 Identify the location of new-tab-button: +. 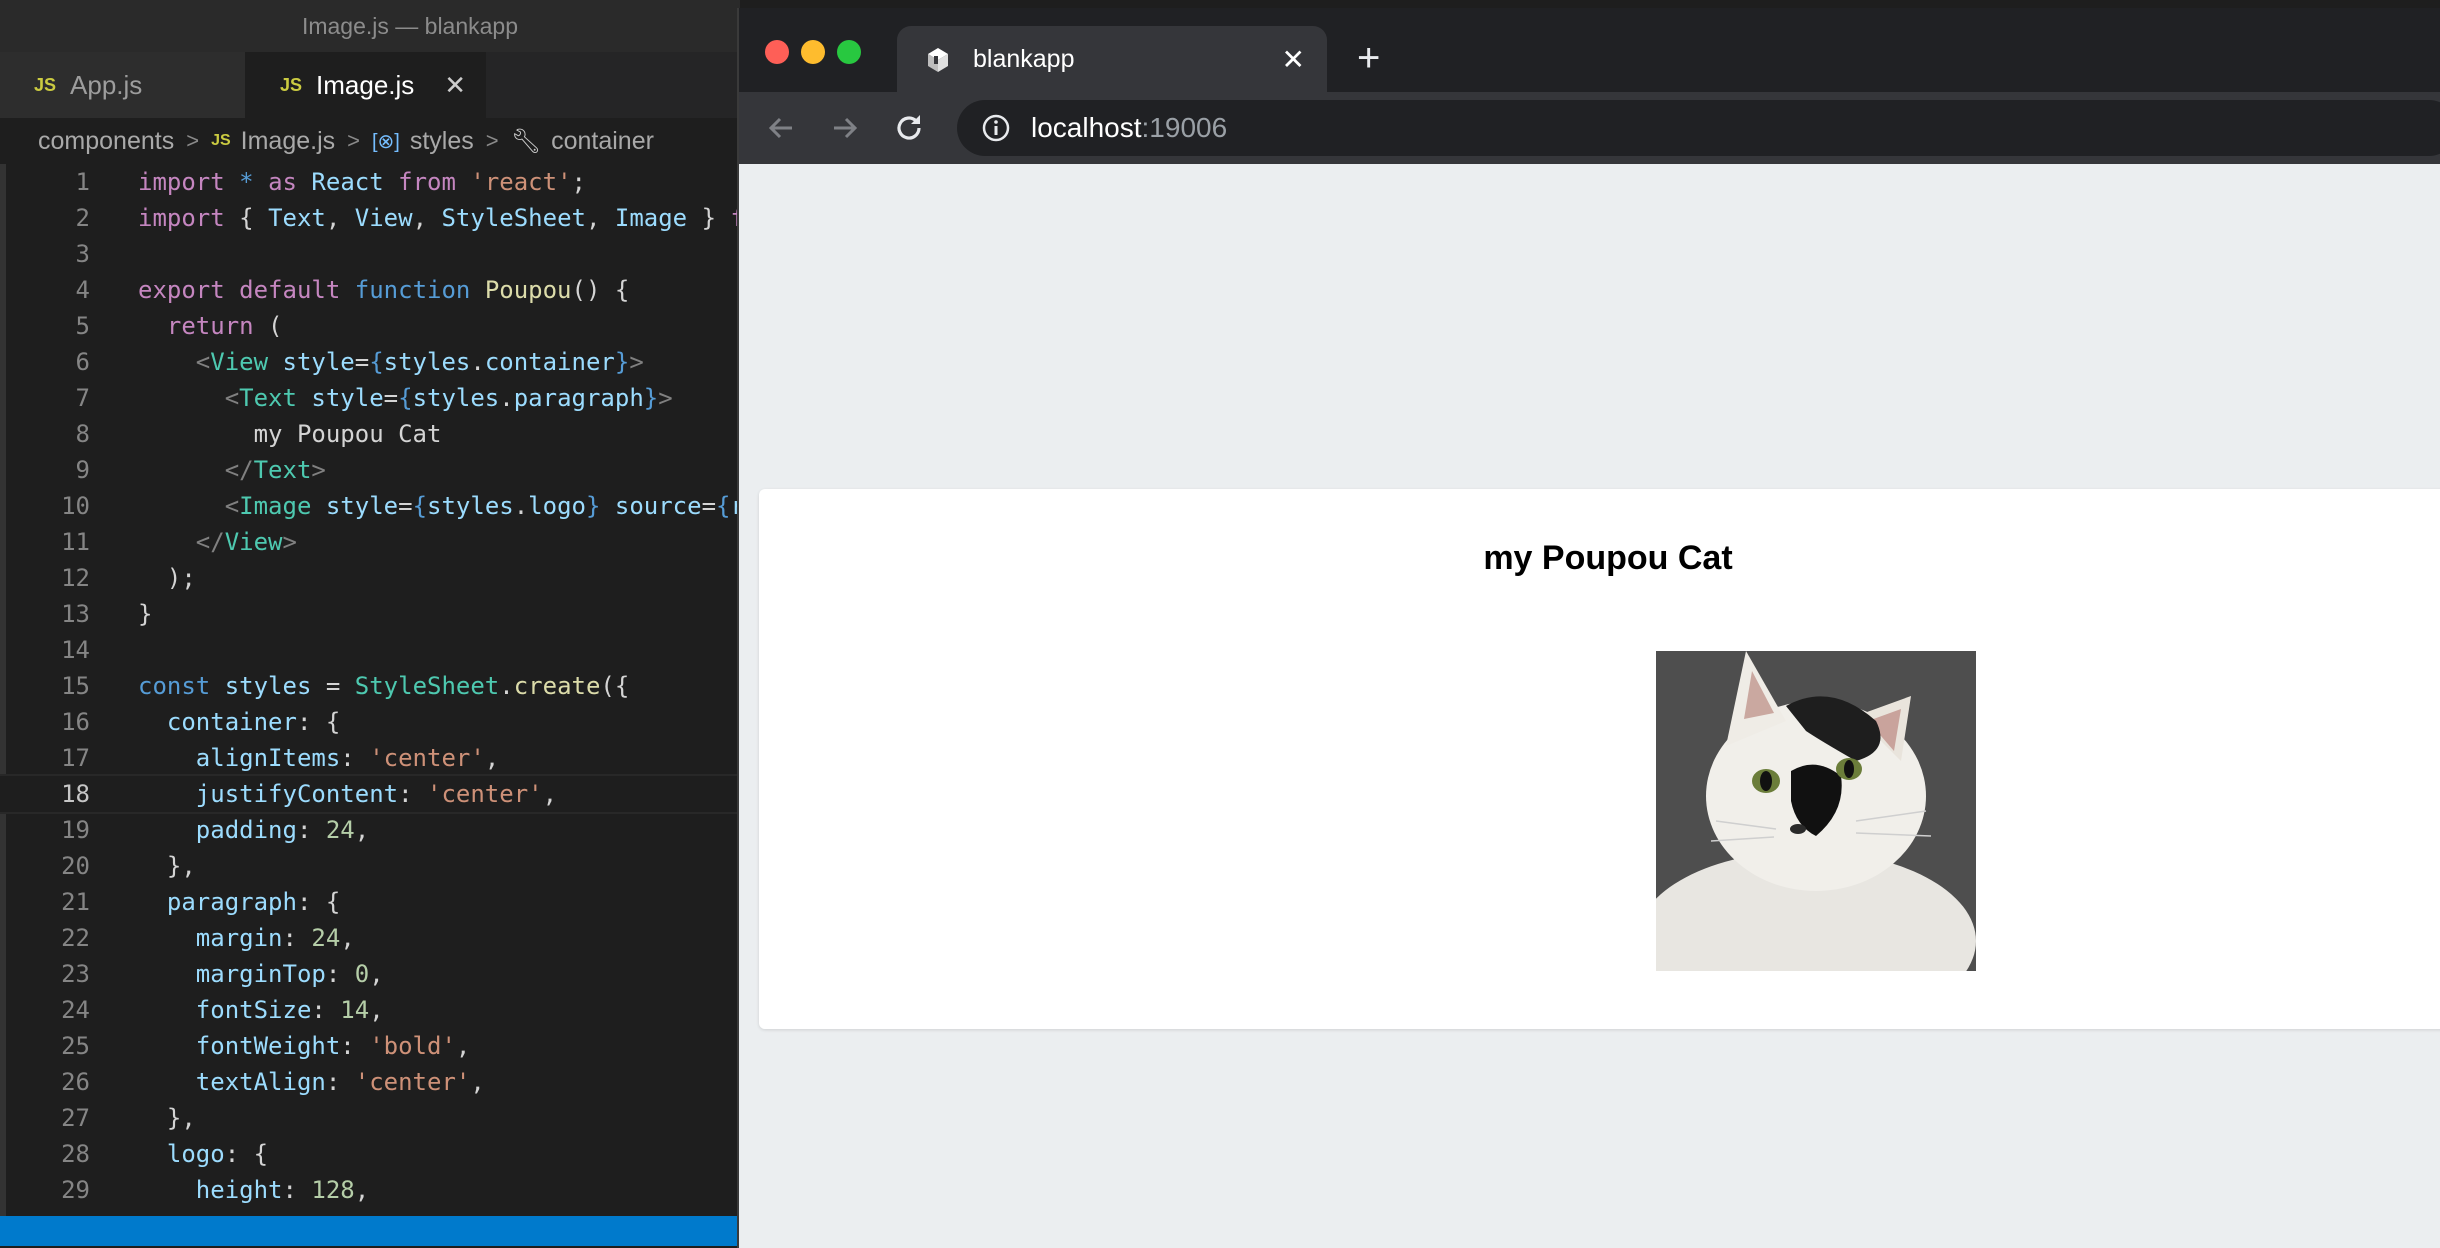
(1368, 58).